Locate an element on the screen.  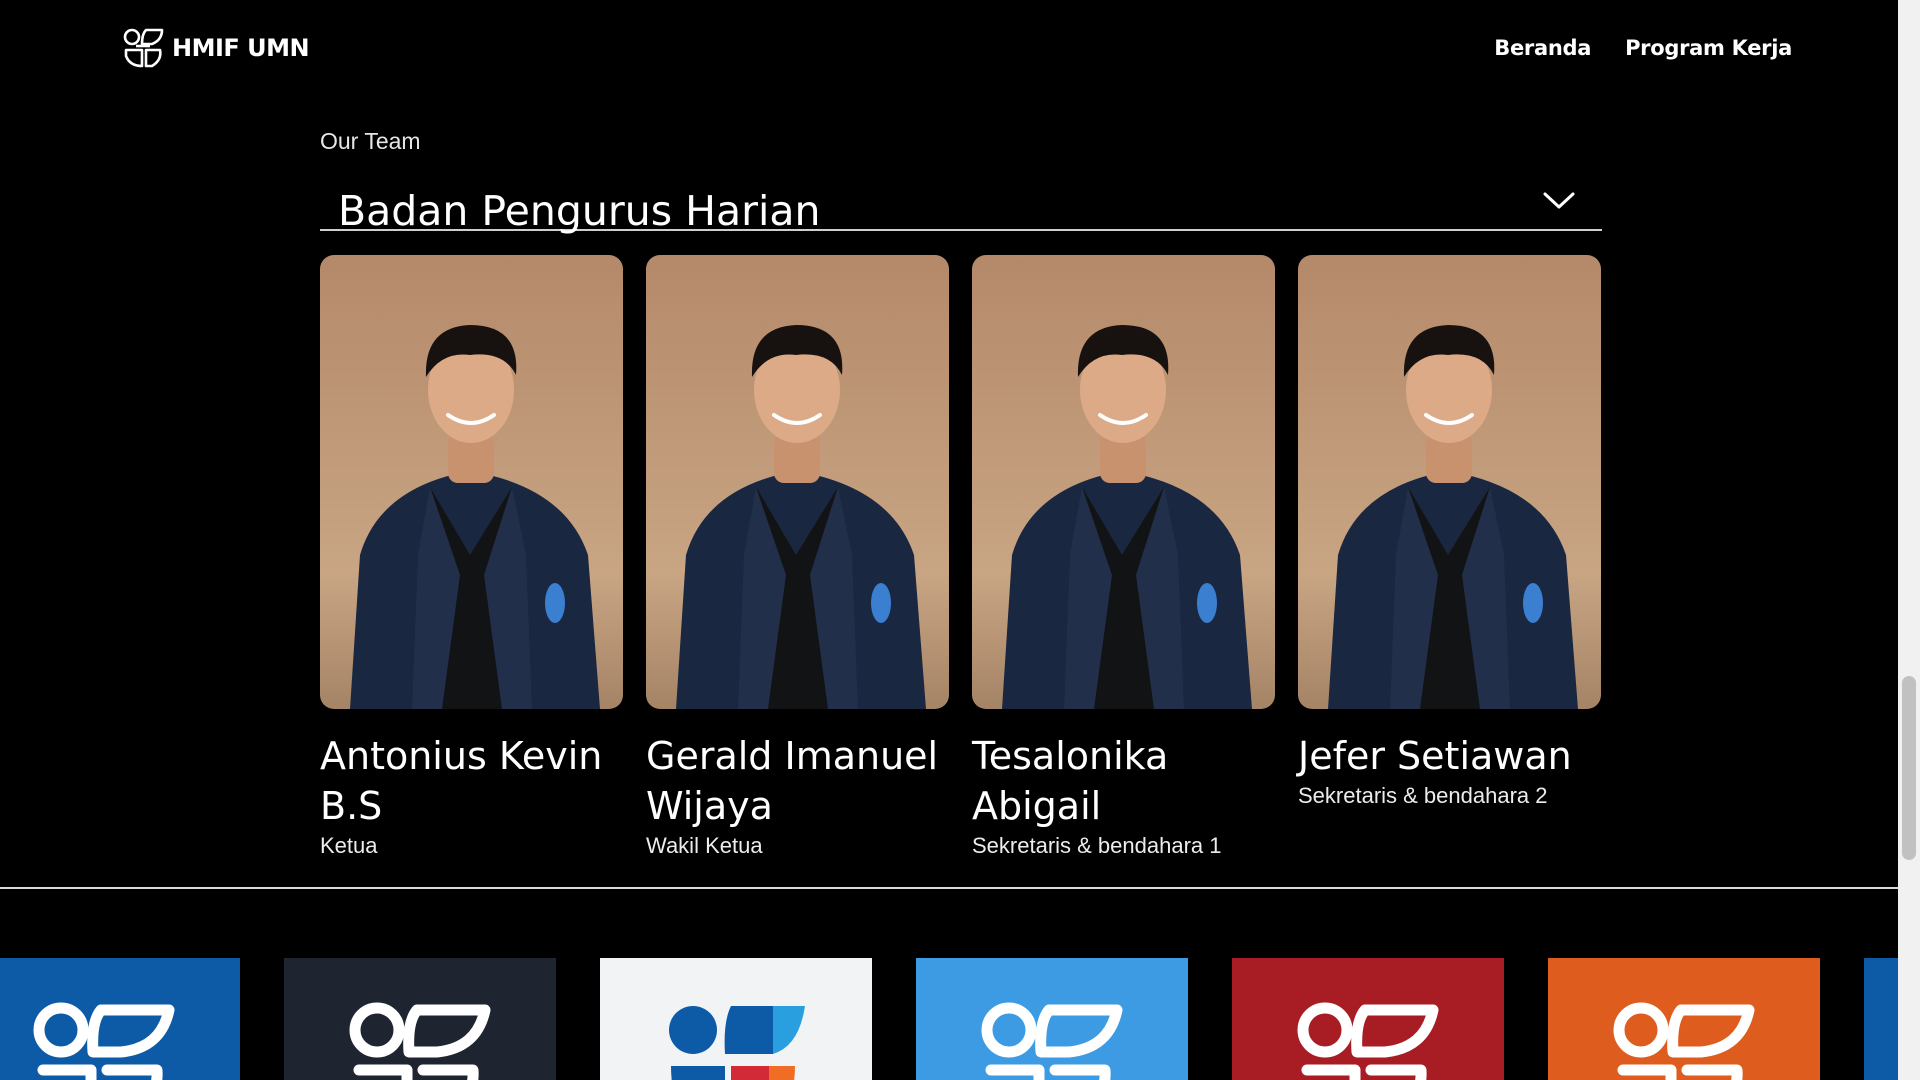
main-nav: Beranda Program Kerja is located at coordinates (1643, 48).